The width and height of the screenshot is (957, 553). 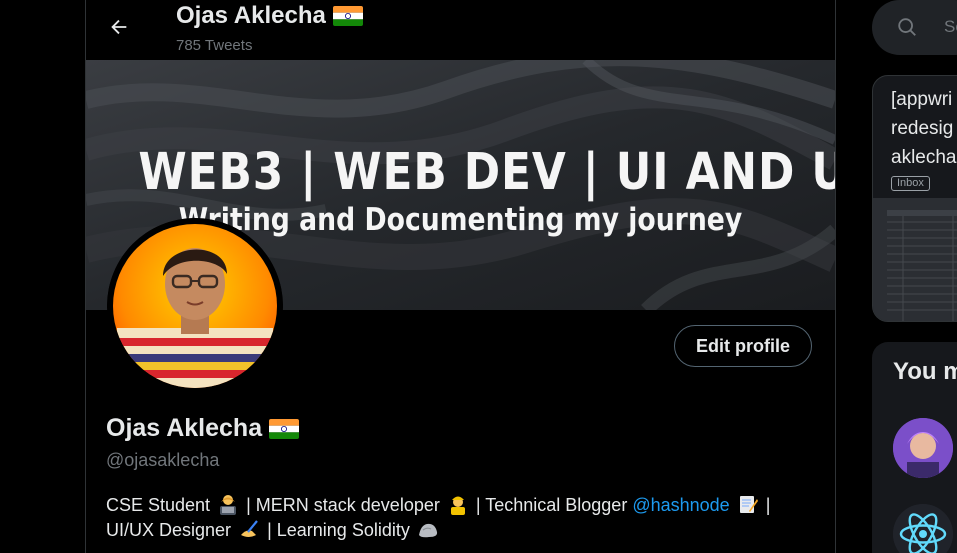 I want to click on bio-text: | Technical Blogger, so click(x=551, y=505).